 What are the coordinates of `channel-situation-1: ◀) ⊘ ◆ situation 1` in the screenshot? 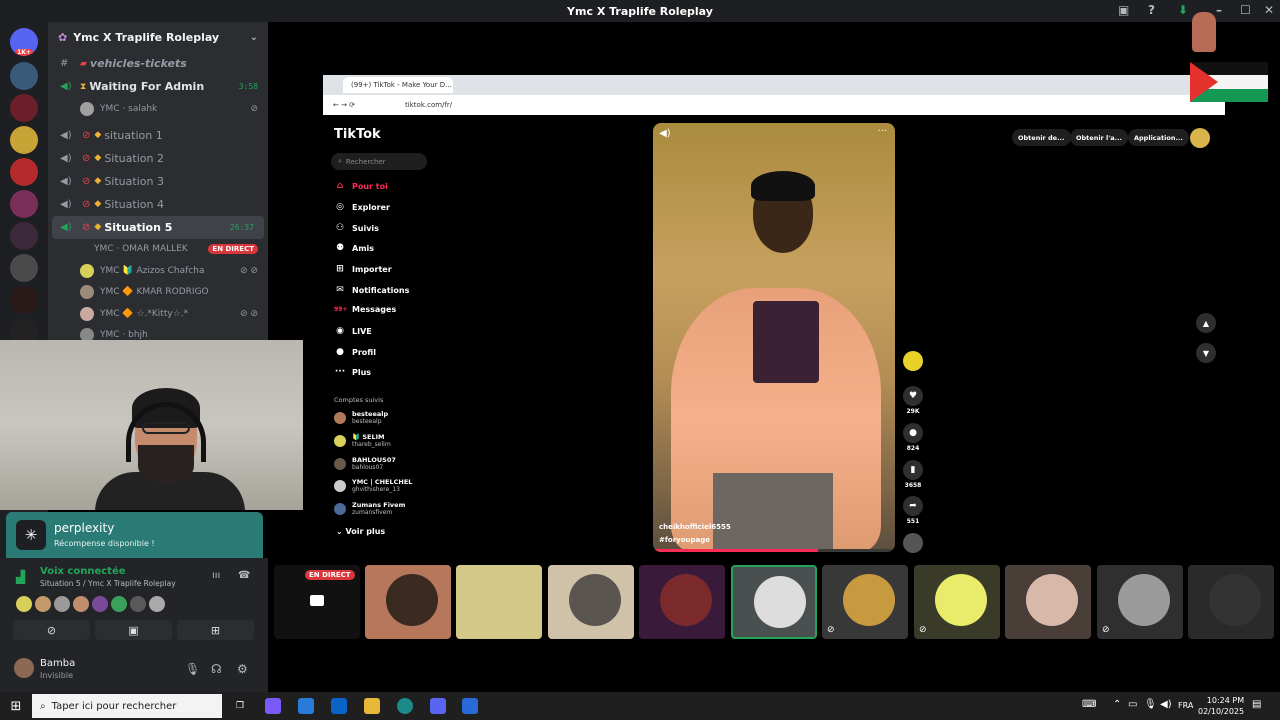 It's located at (158, 135).